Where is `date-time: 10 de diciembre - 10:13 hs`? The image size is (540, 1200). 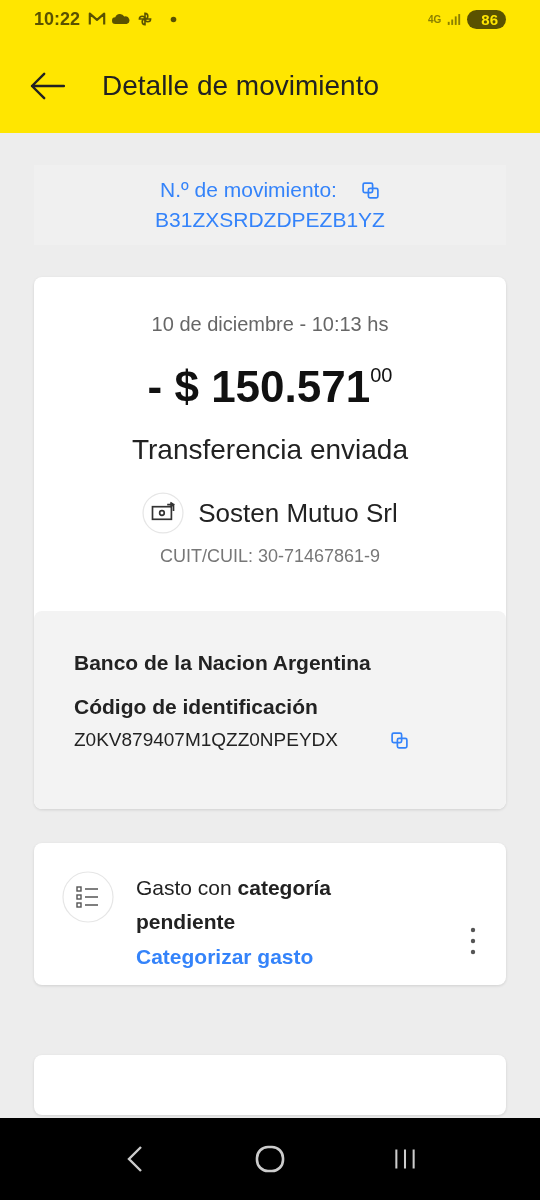
date-time: 10 de diciembre - 10:13 hs is located at coordinates (270, 324).